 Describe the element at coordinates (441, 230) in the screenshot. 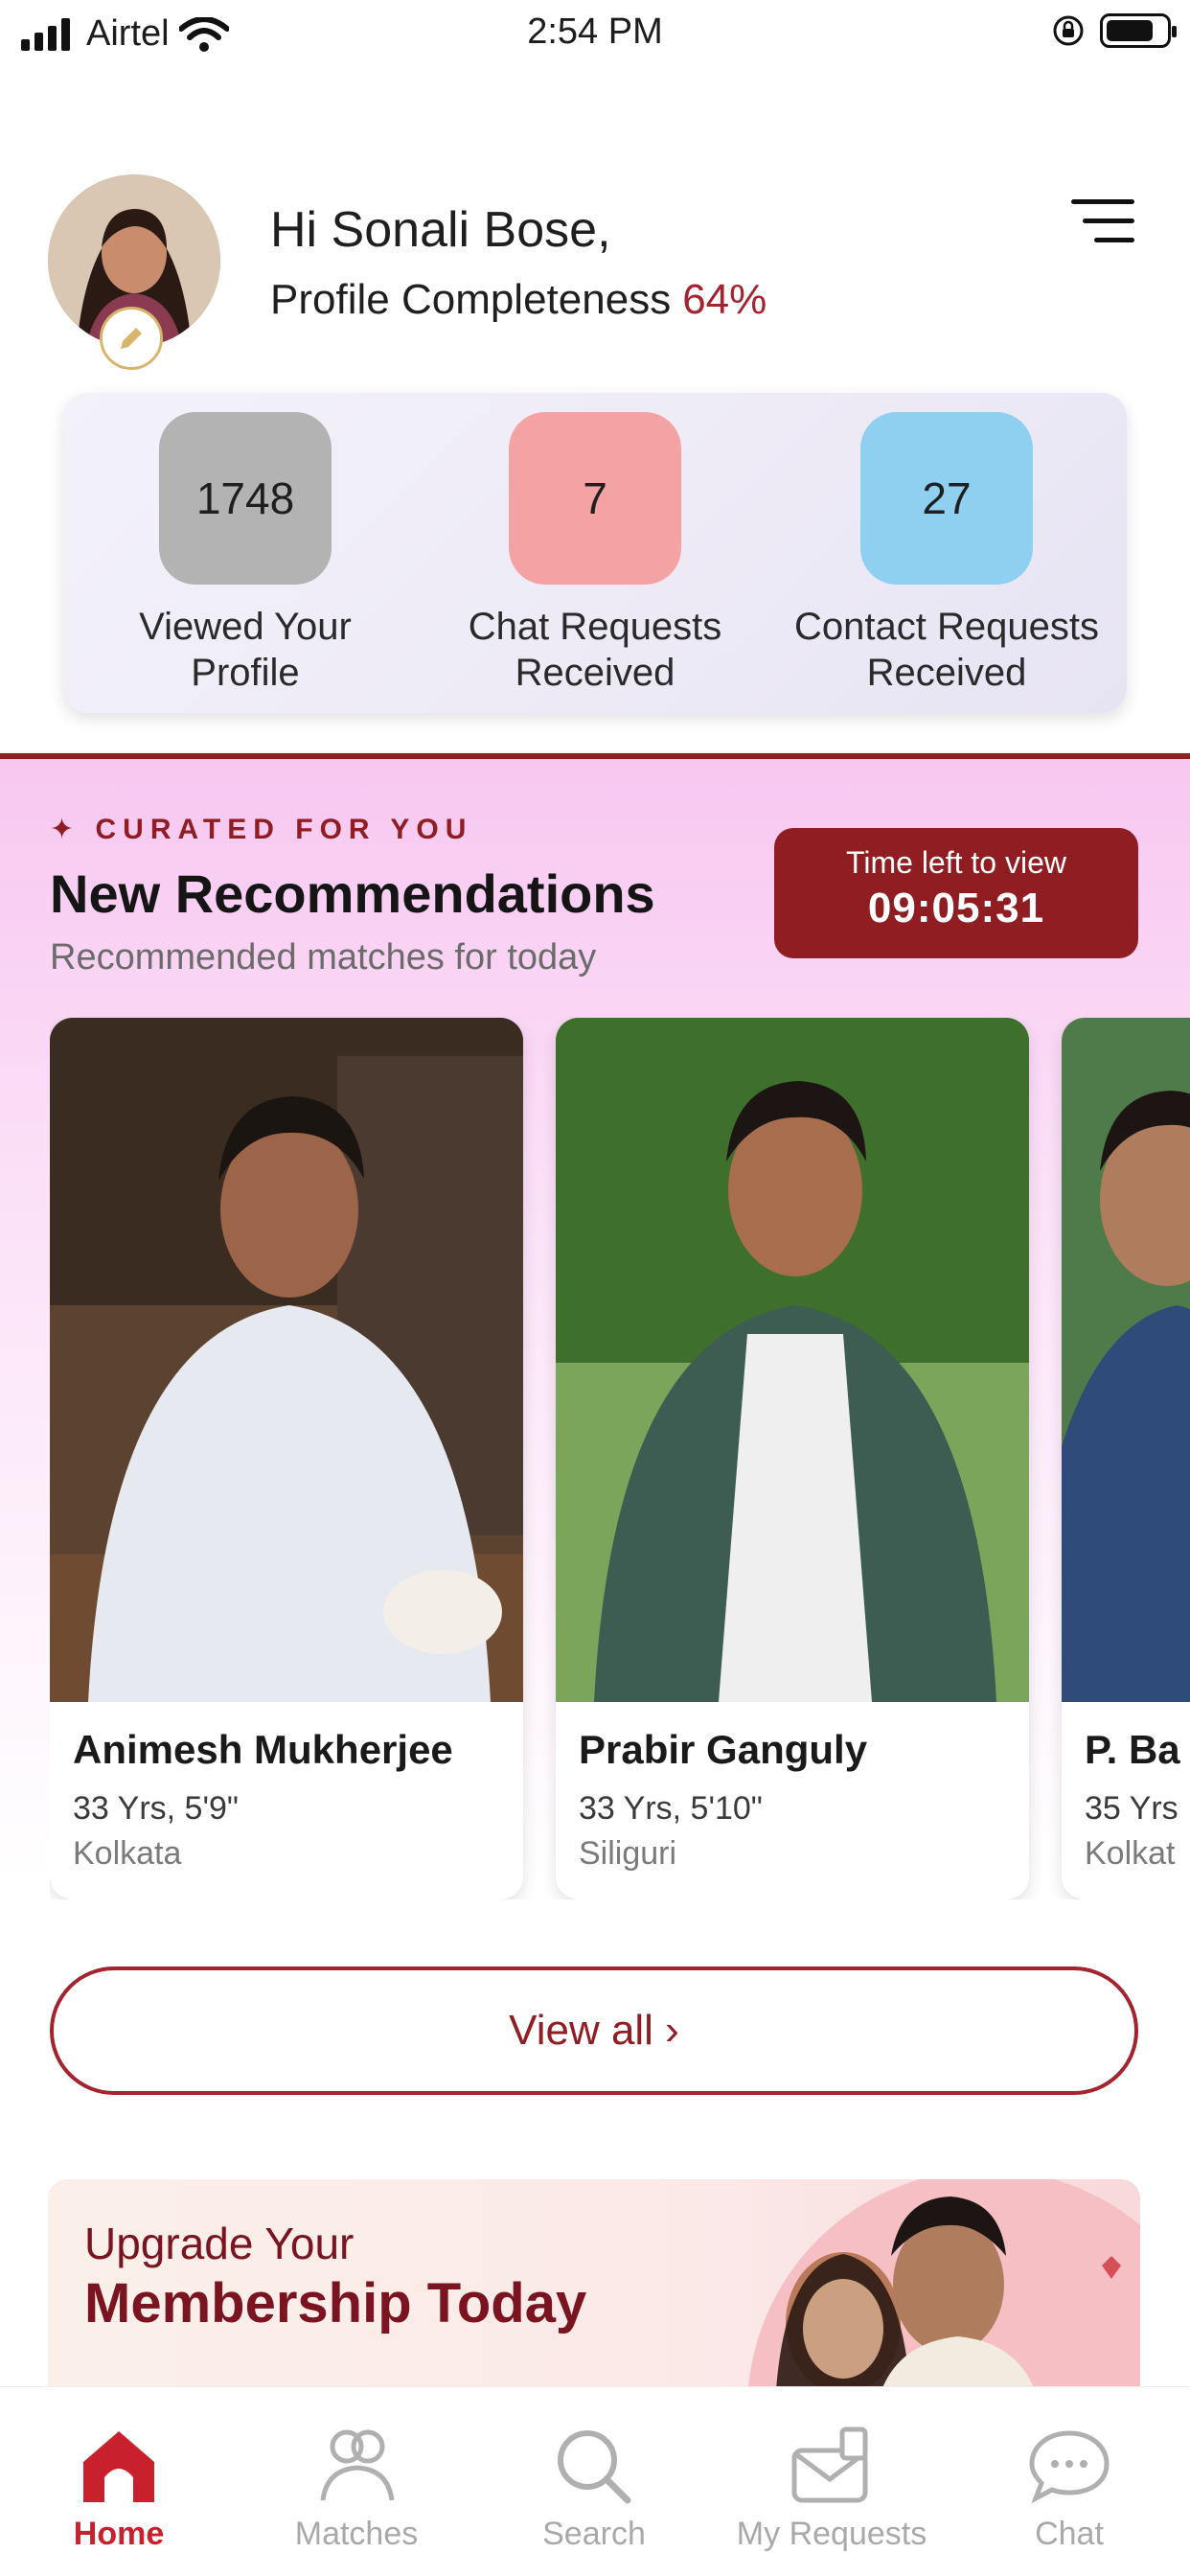

I see `greeting: Hi Sonali Bose,` at that location.